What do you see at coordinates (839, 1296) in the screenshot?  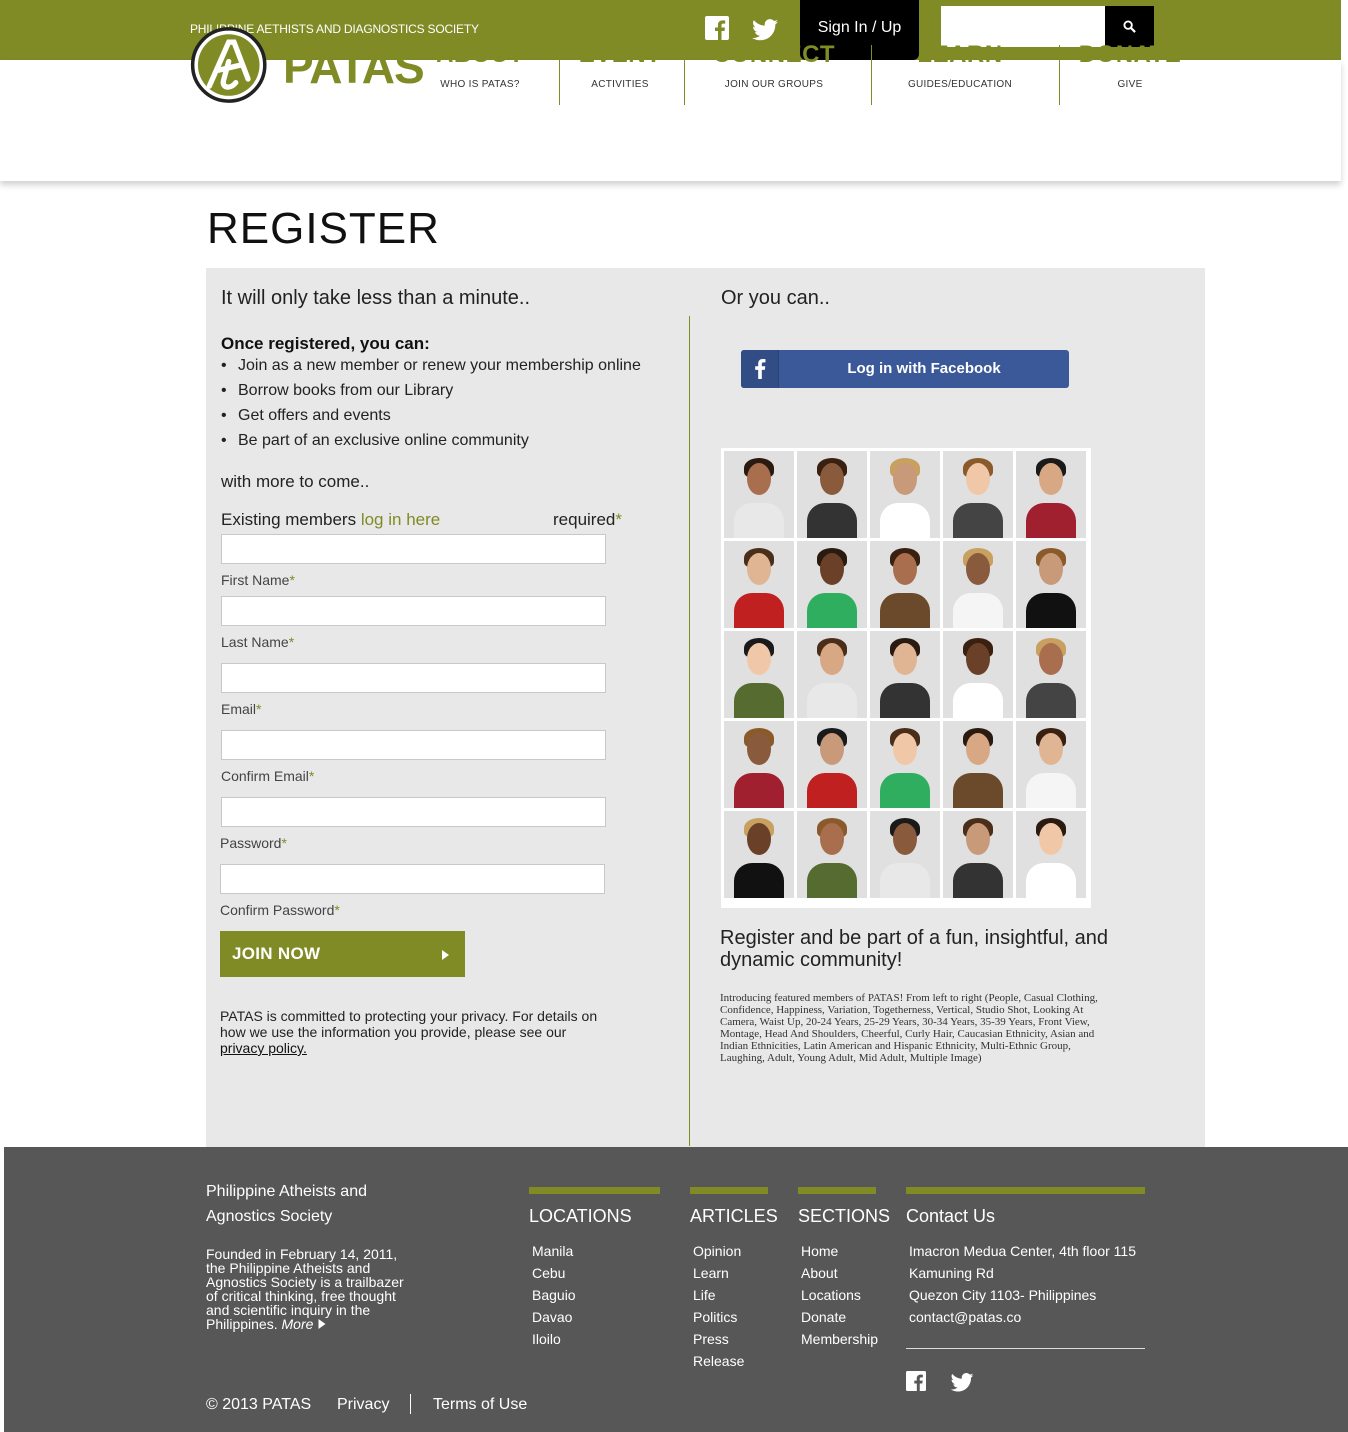 I see `footer-link: Locations` at bounding box center [839, 1296].